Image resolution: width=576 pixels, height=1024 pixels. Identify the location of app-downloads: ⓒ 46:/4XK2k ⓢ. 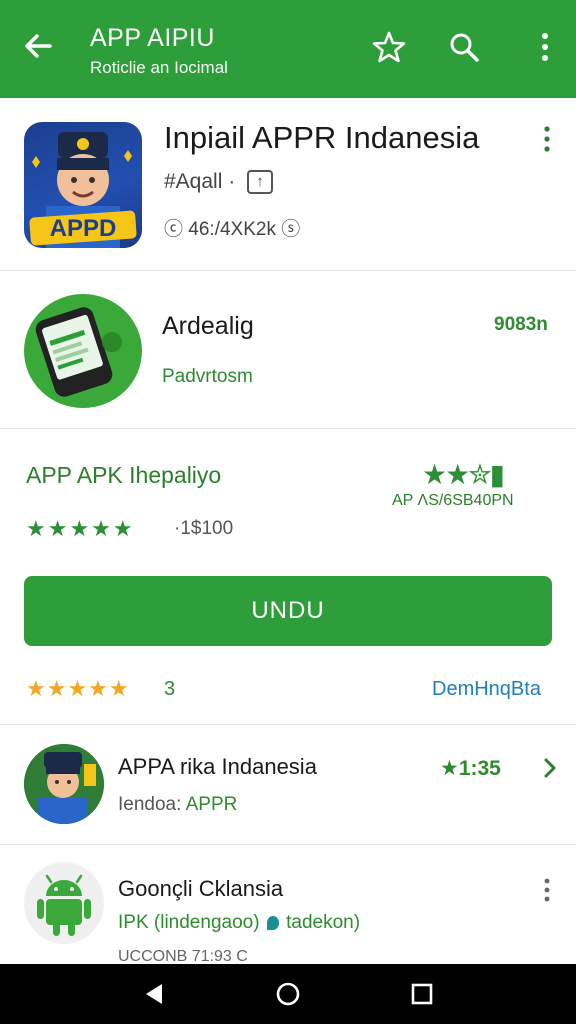
(232, 227).